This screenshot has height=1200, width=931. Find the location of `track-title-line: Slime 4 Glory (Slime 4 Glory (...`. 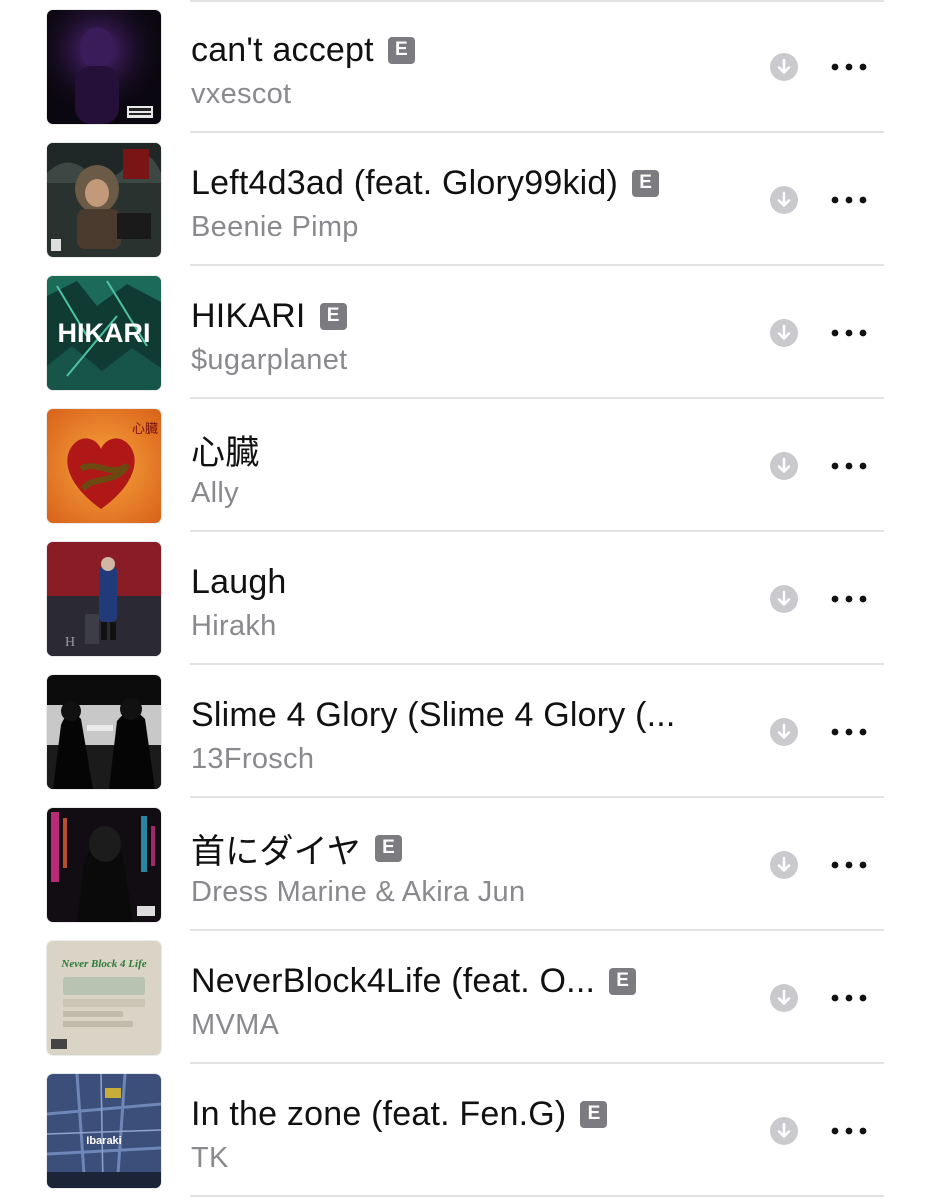

track-title-line: Slime 4 Glory (Slime 4 Glory (... is located at coordinates (463, 715).